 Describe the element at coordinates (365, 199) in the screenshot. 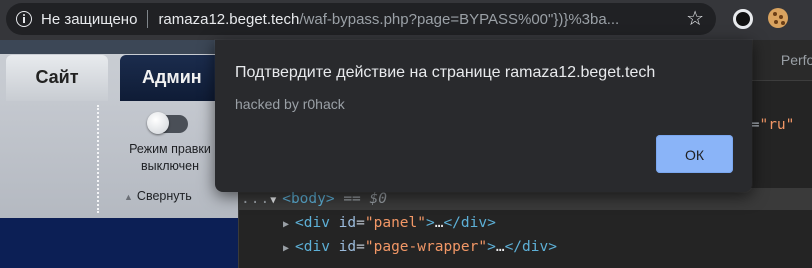

I see `selected-node-marker: == $0` at that location.